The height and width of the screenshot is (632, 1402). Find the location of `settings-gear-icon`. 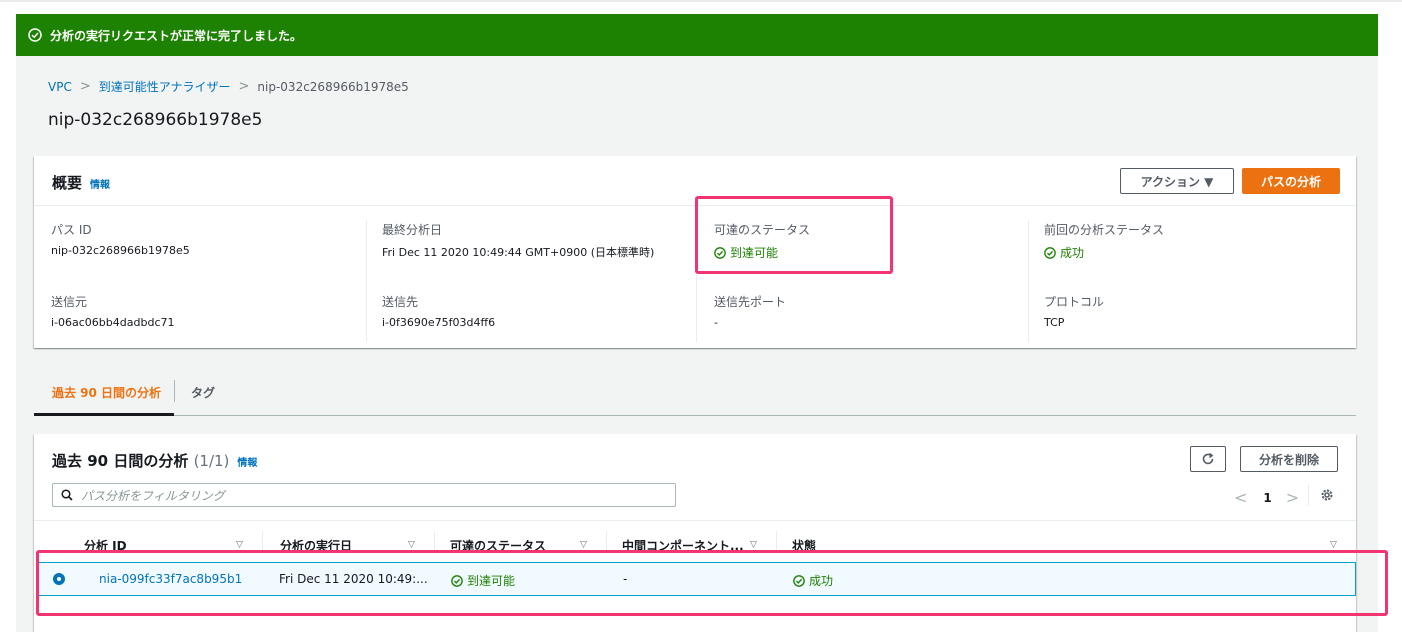

settings-gear-icon is located at coordinates (1327, 496).